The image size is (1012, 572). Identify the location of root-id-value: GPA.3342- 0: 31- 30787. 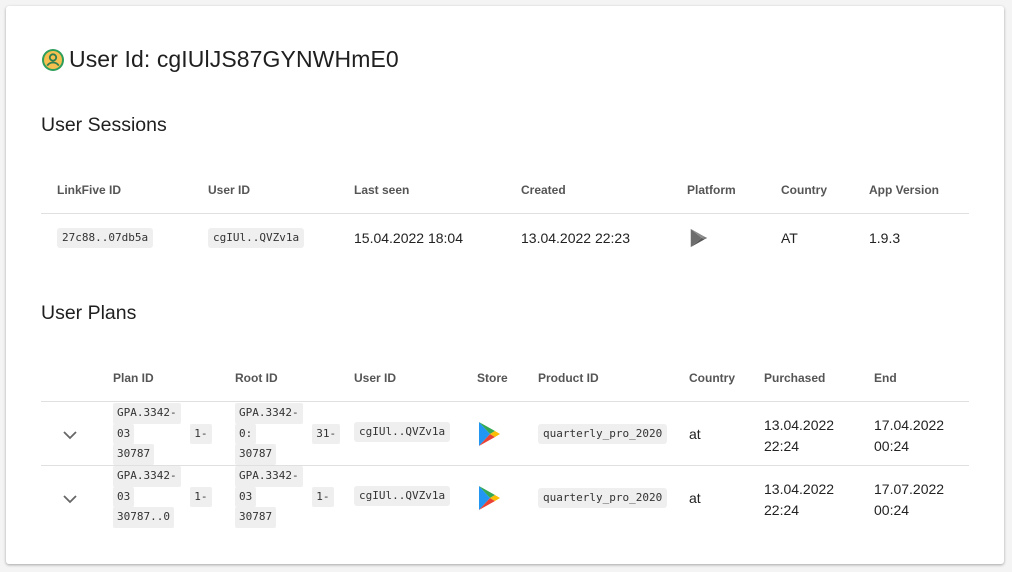
(288, 434).